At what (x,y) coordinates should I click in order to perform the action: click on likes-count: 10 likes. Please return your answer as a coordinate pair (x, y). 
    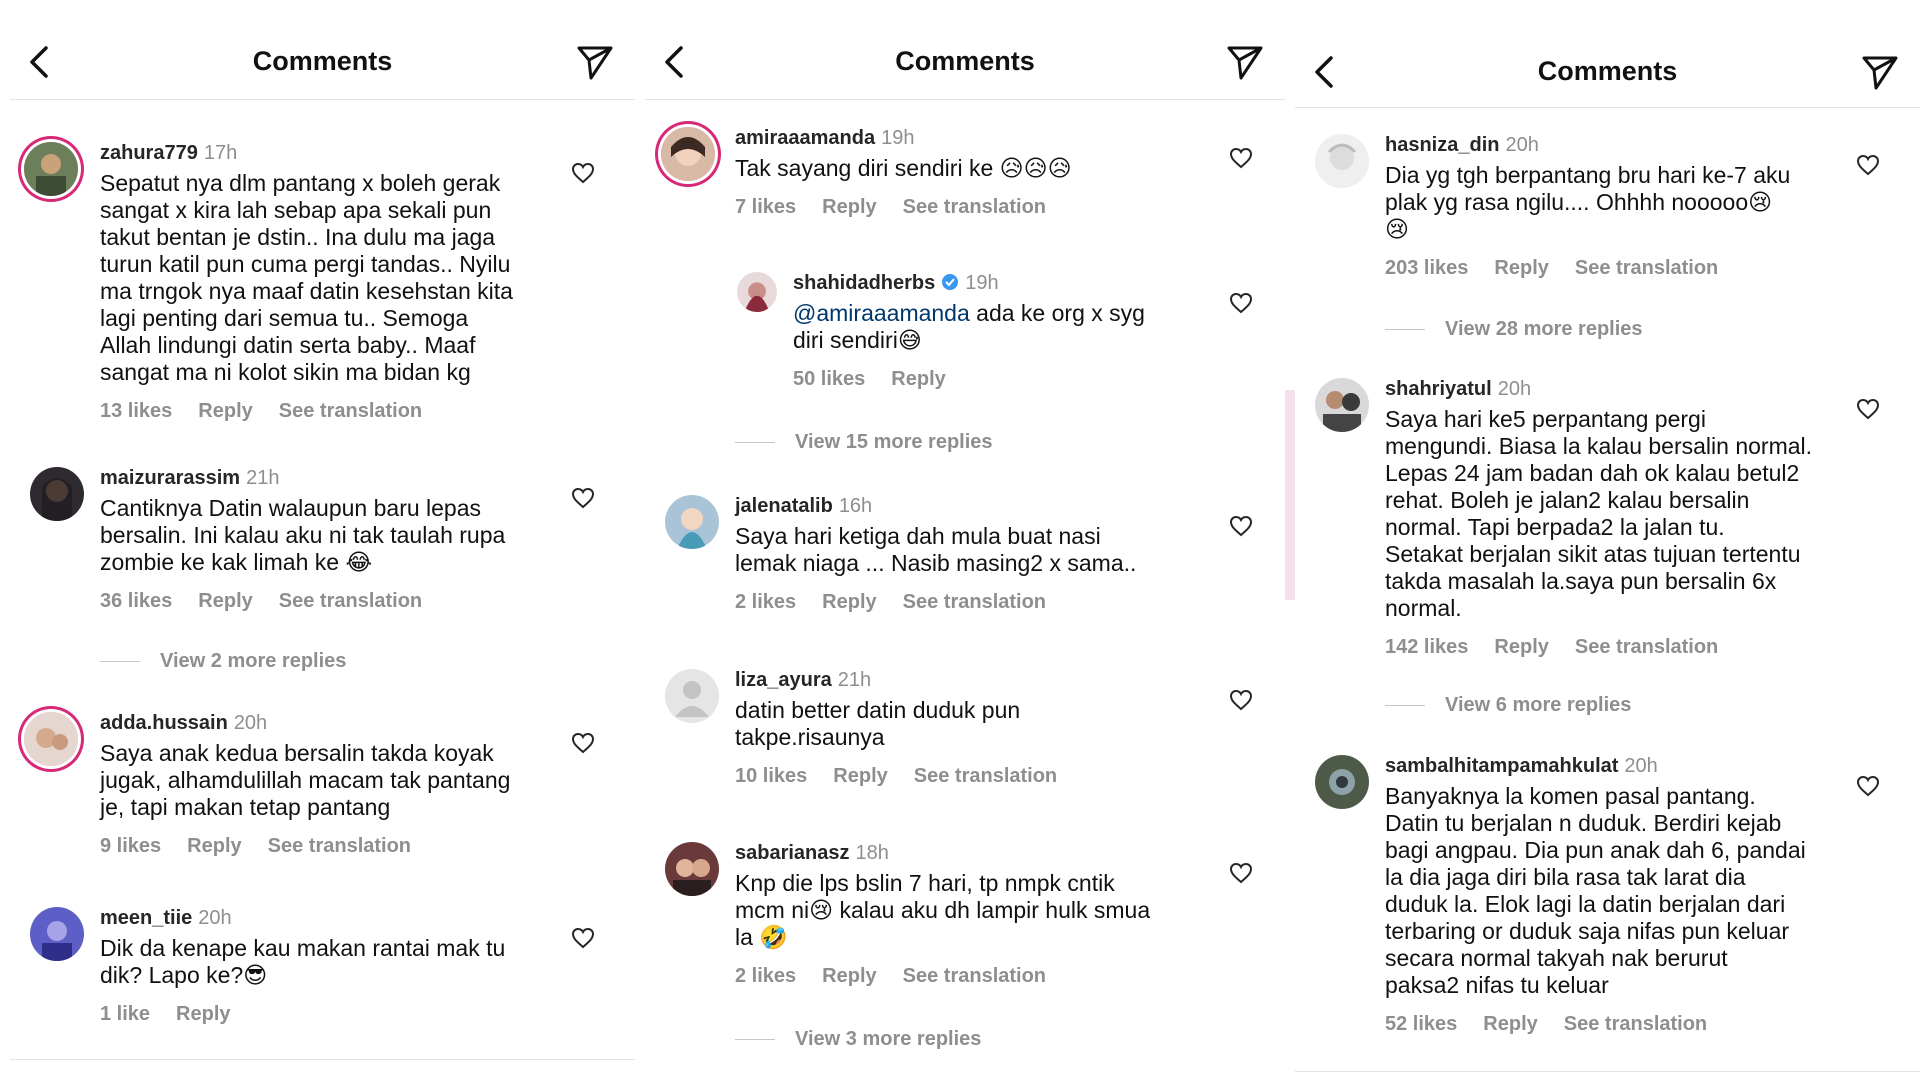
    Looking at the image, I should click on (771, 776).